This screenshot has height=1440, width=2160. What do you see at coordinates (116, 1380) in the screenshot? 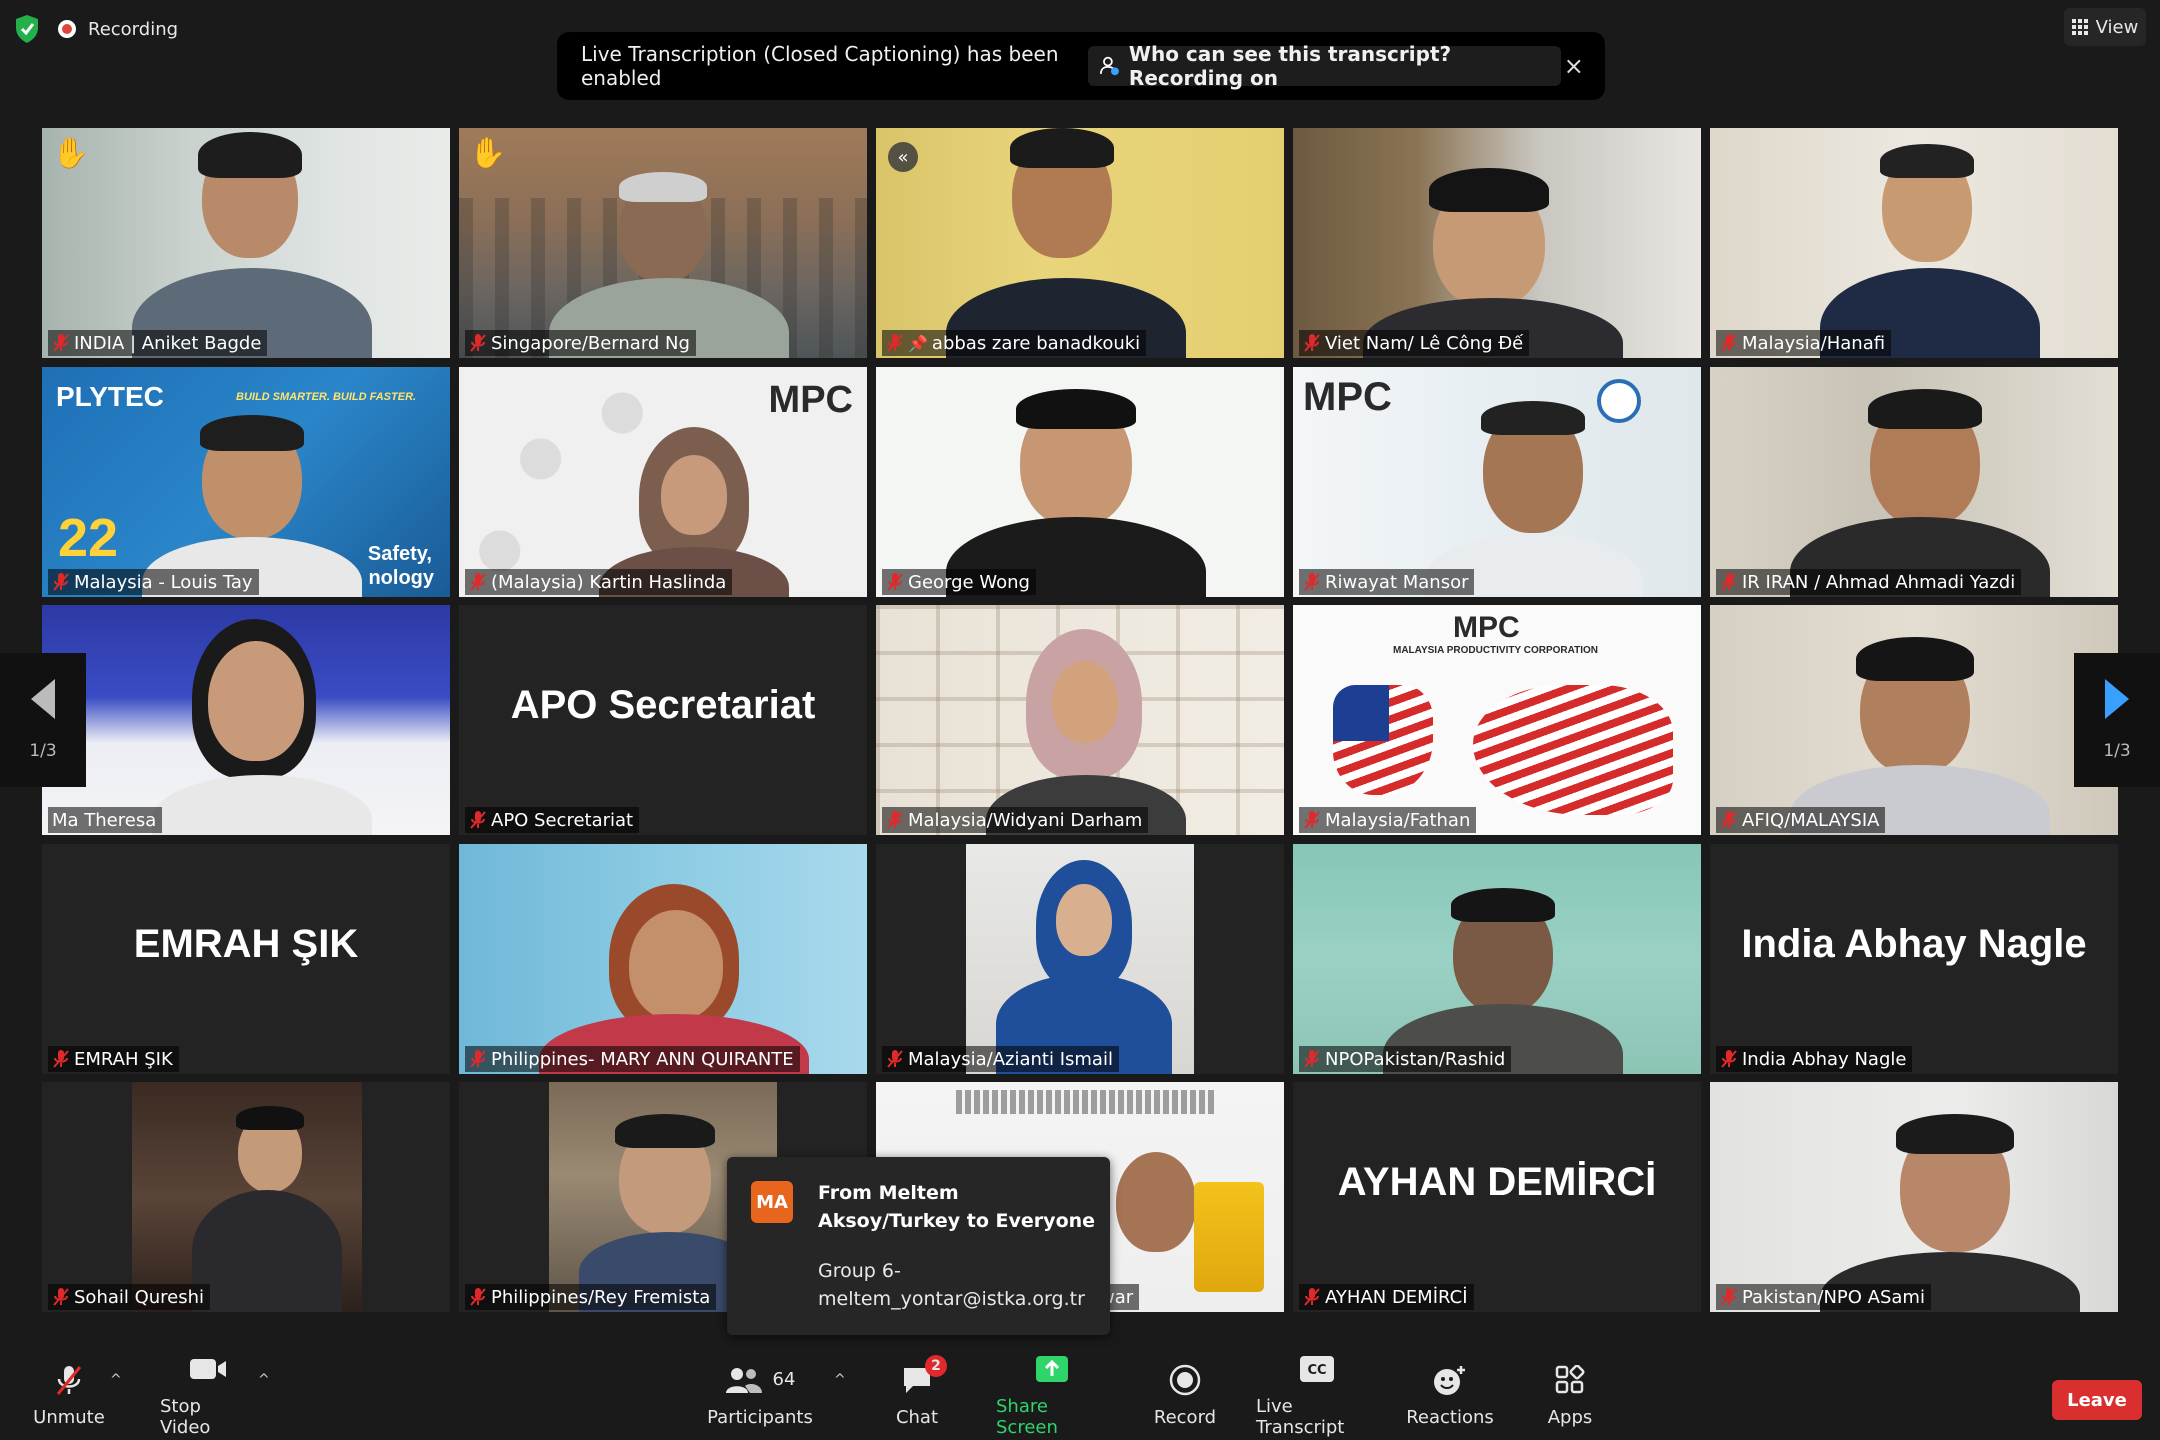
I see `unmute-options-caret-icon: ^` at bounding box center [116, 1380].